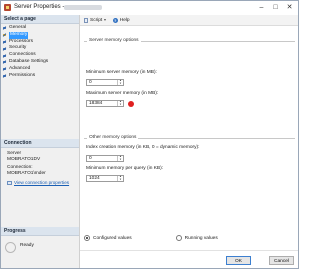 Image resolution: width=320 pixels, height=270 pixels. What do you see at coordinates (41, 76) in the screenshot?
I see `page-item-permissions: Permissions` at bounding box center [41, 76].